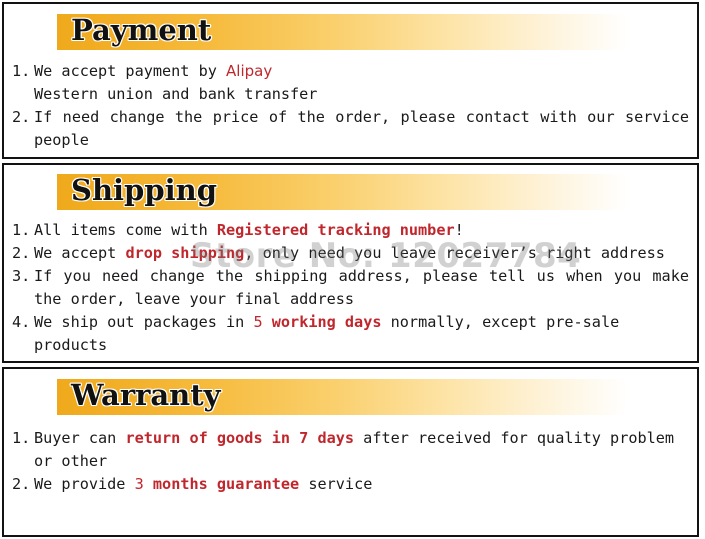  I want to click on list-item: 2. We provide 3 months guarantee service, so click(350, 484).